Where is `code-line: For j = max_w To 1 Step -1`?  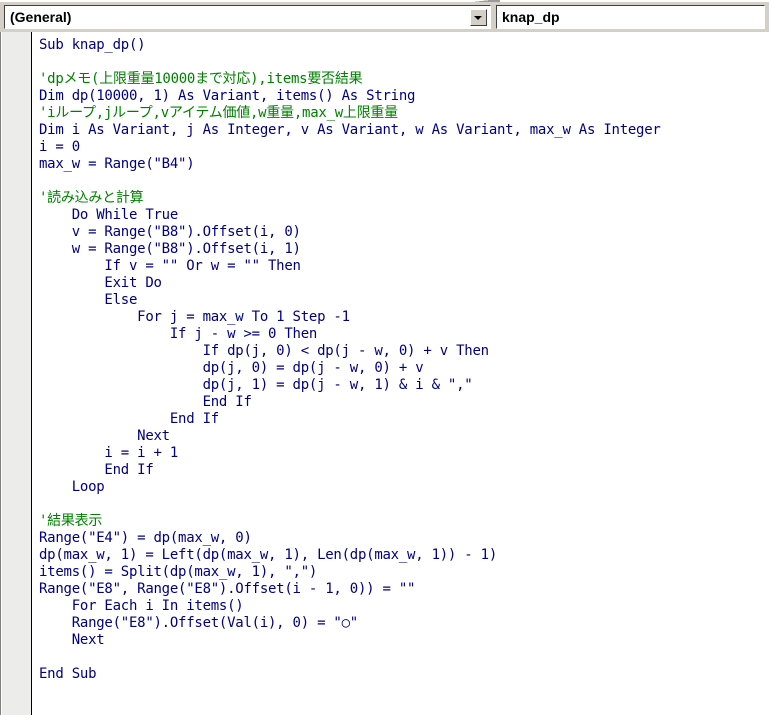 code-line: For j = max_w To 1 Step -1 is located at coordinates (194, 317).